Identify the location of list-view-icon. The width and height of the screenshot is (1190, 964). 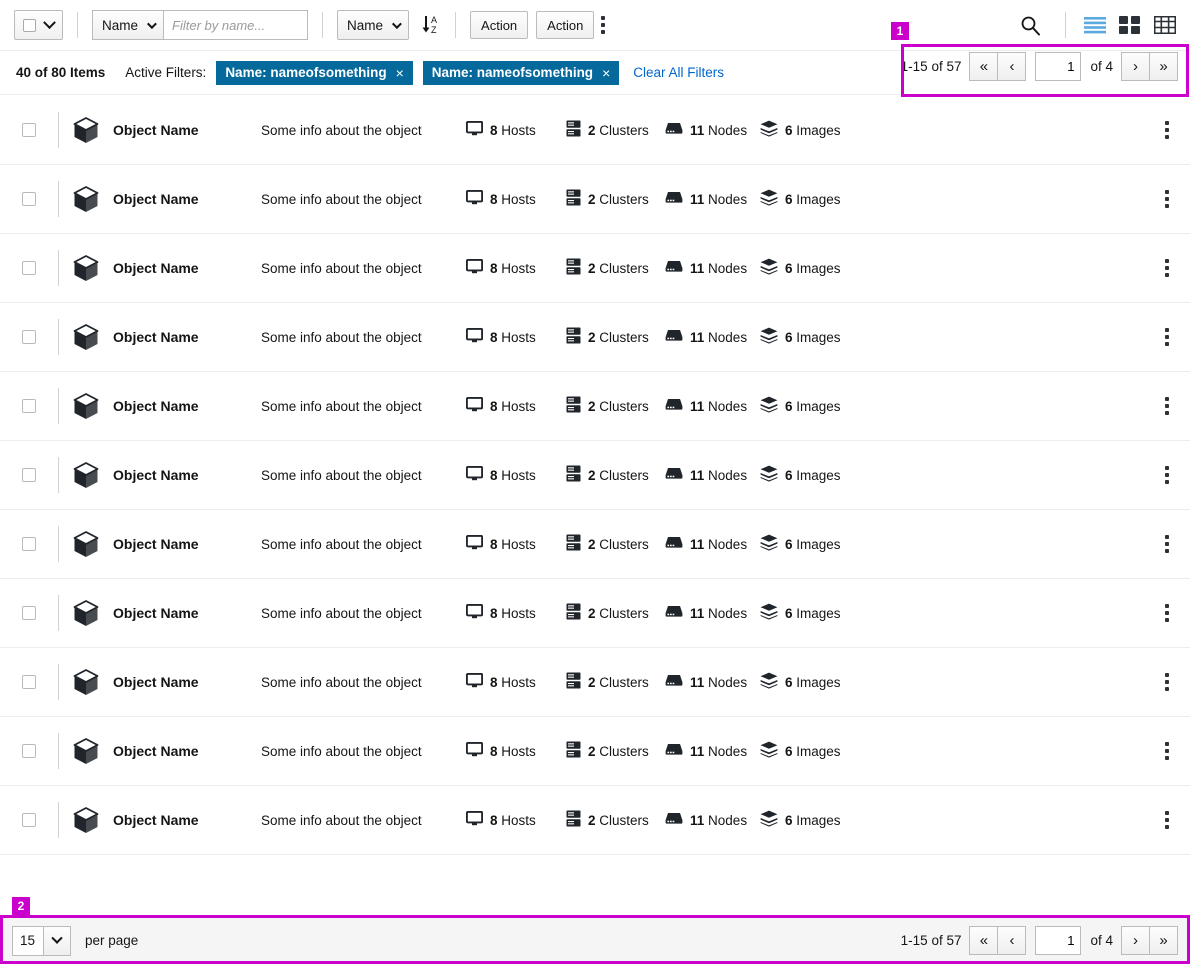
(1095, 25).